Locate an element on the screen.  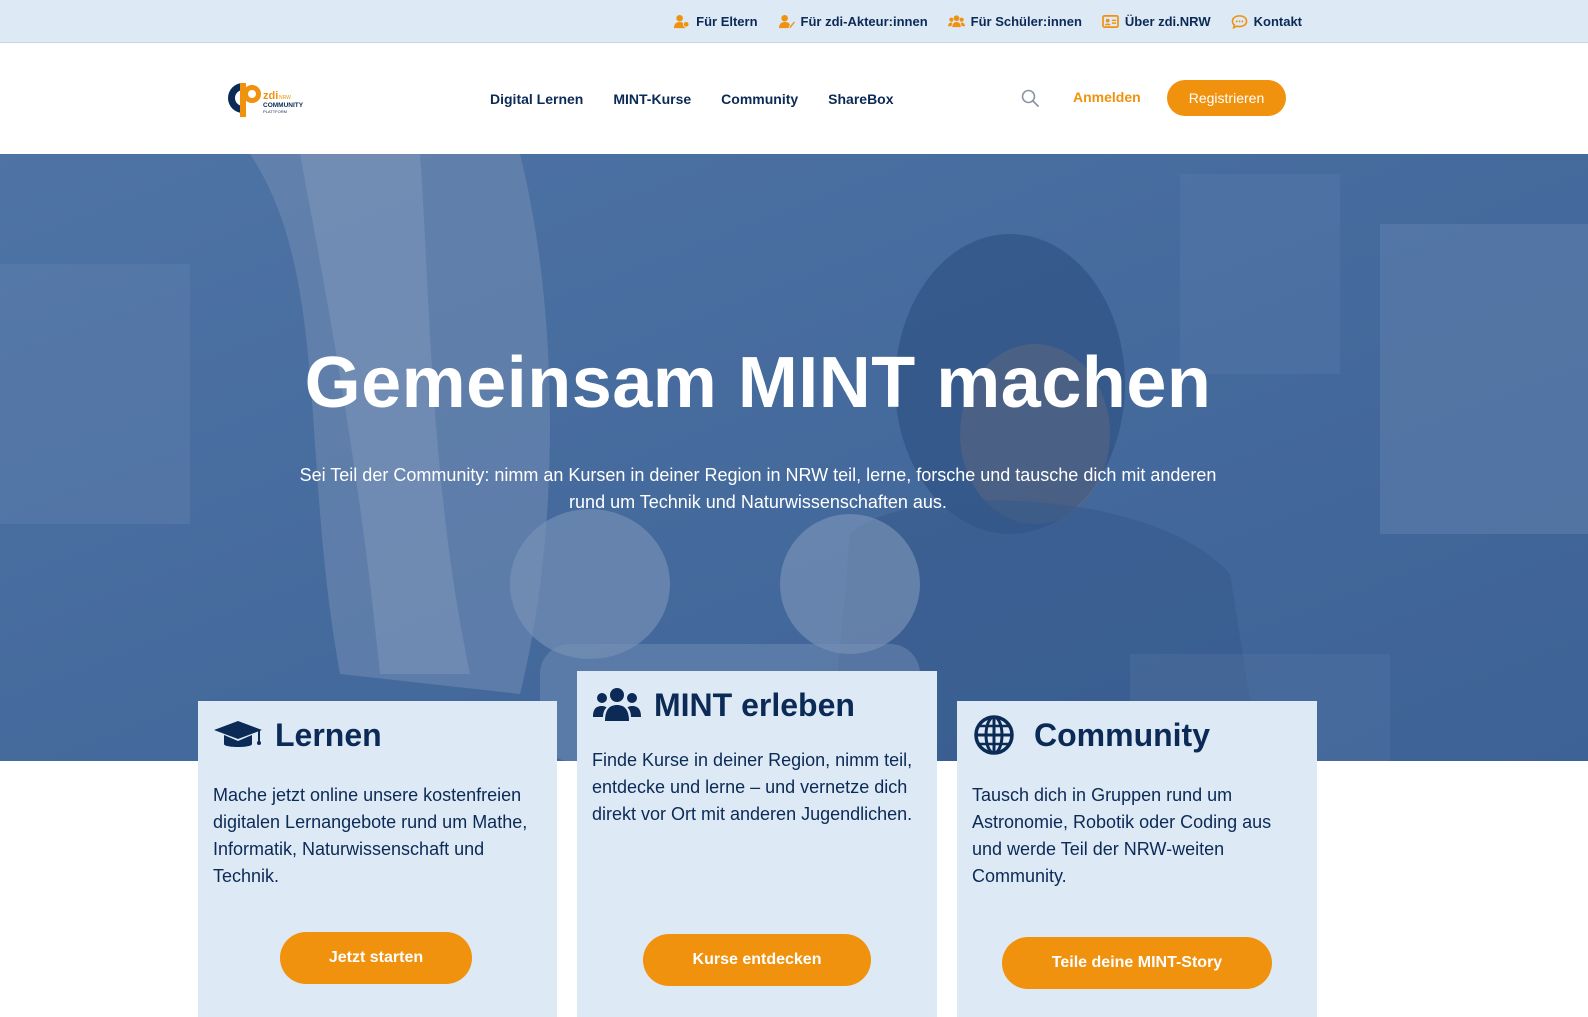
site-logo: zdi NRW COMMUNITY PLATTFORM is located at coordinates (266, 100).